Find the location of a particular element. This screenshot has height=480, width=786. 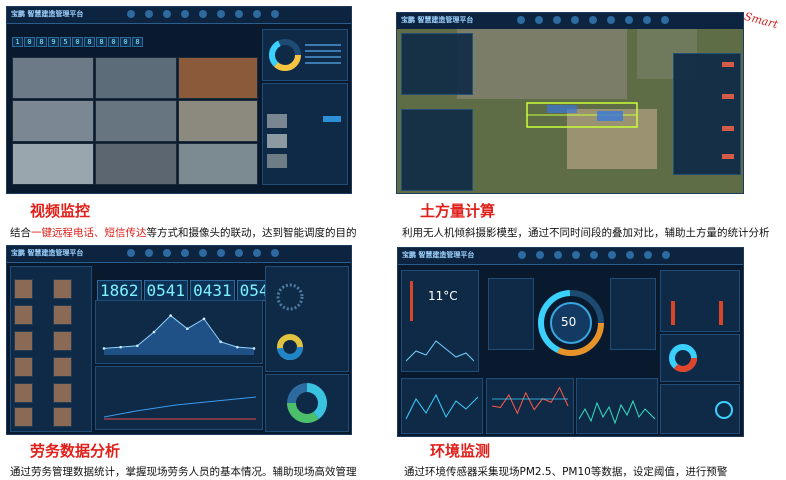

warning-panel is located at coordinates (700, 301).